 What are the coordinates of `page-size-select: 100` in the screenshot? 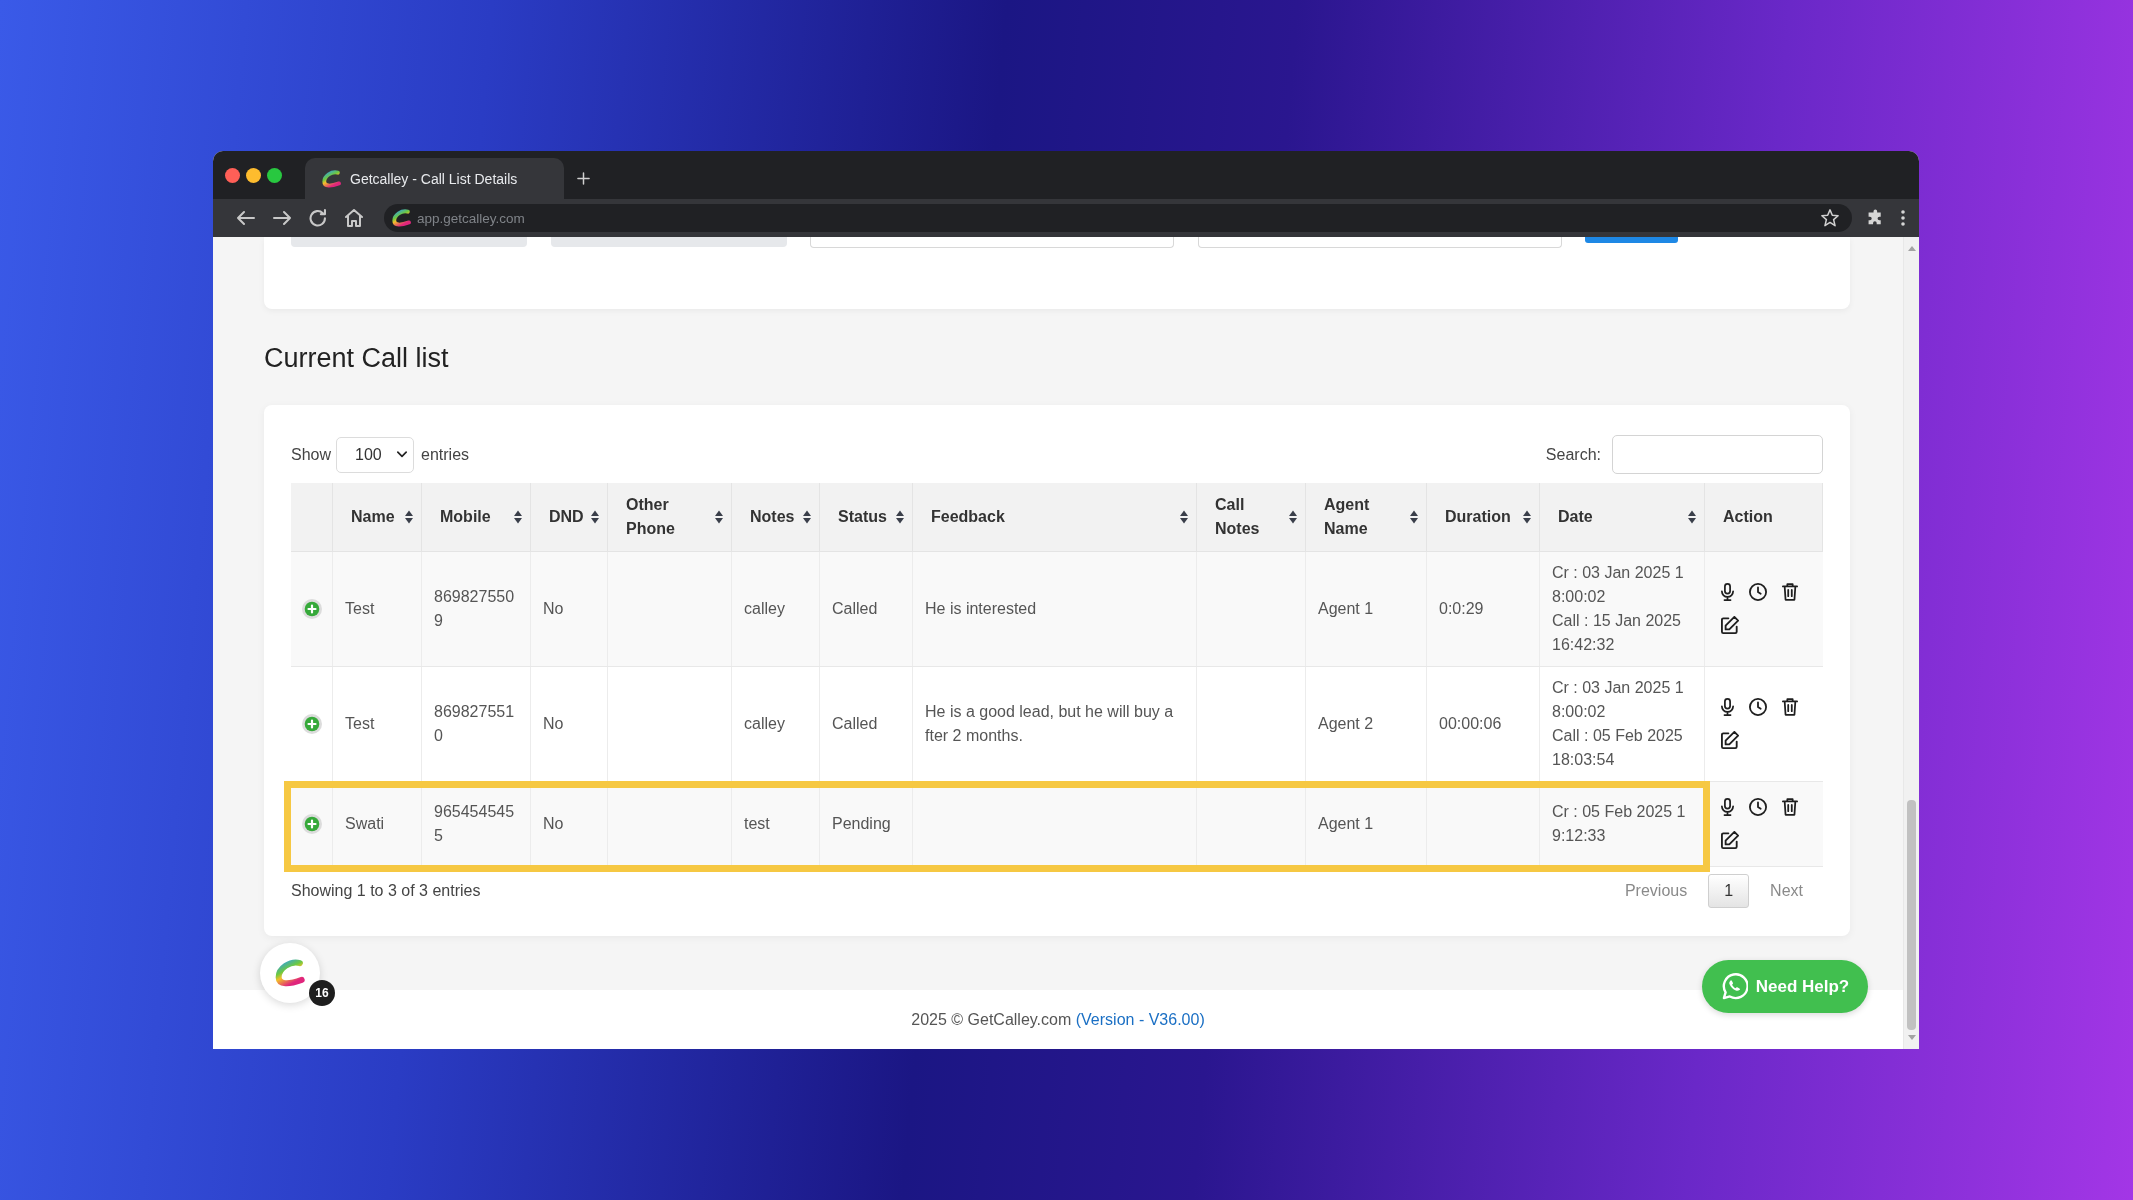 It's located at (375, 454).